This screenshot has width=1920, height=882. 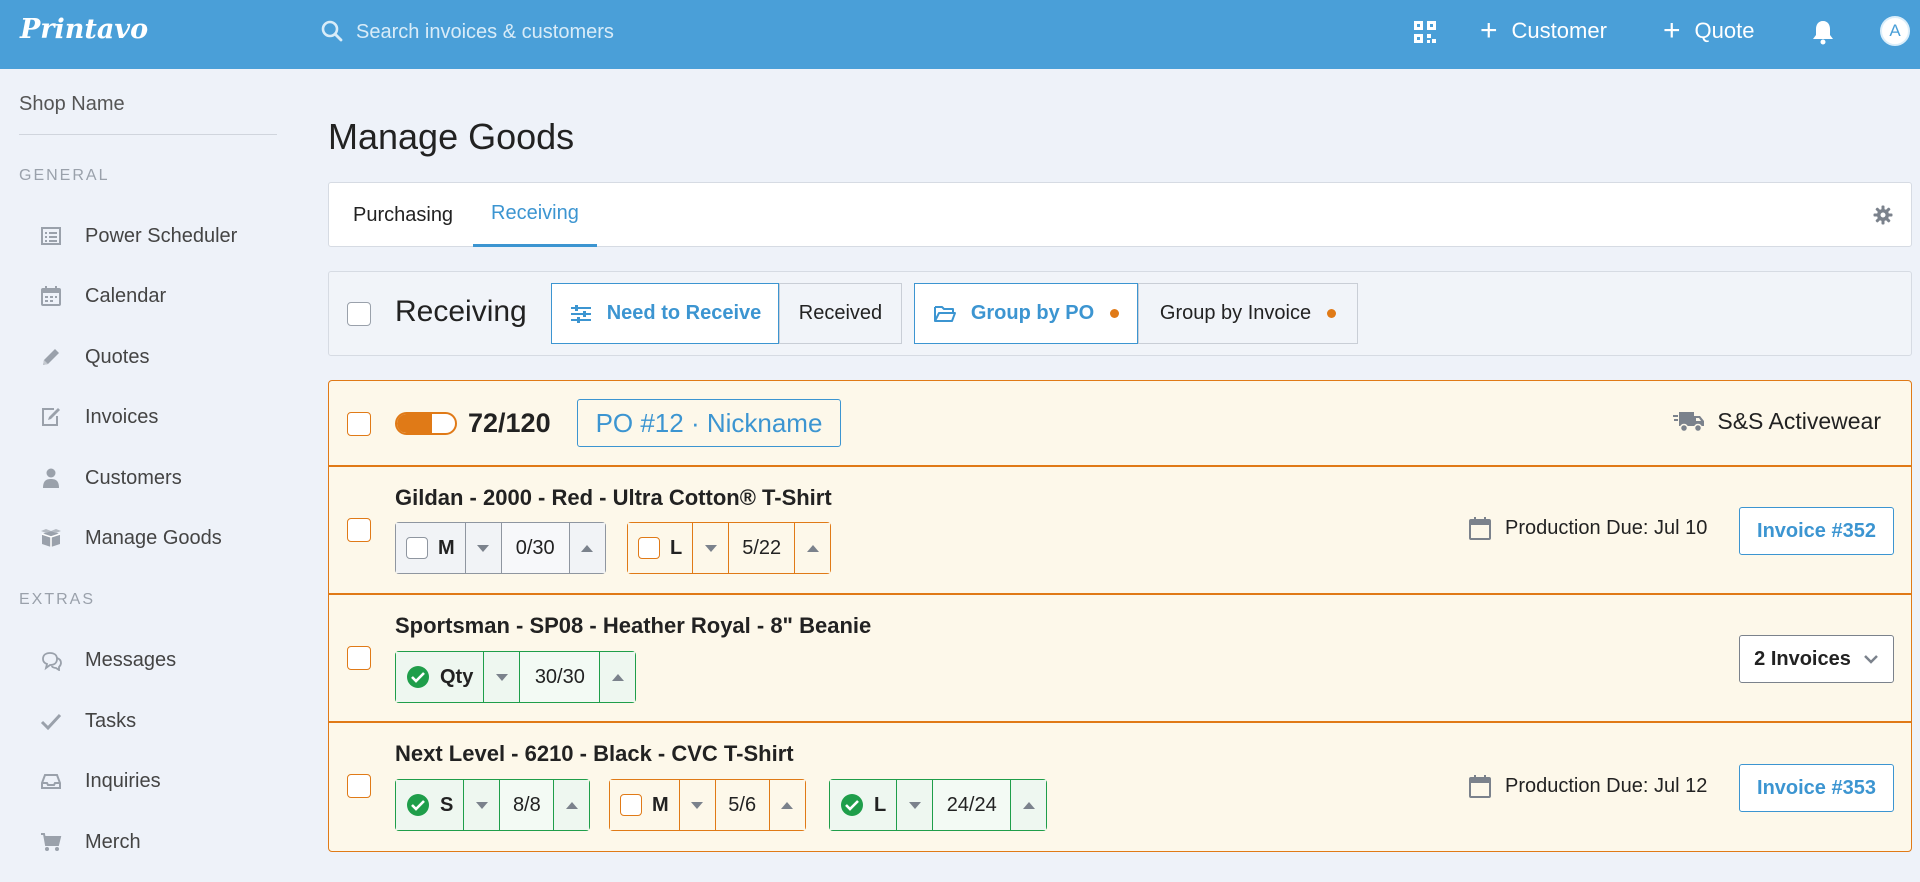 I want to click on size-name: L, so click(x=880, y=804).